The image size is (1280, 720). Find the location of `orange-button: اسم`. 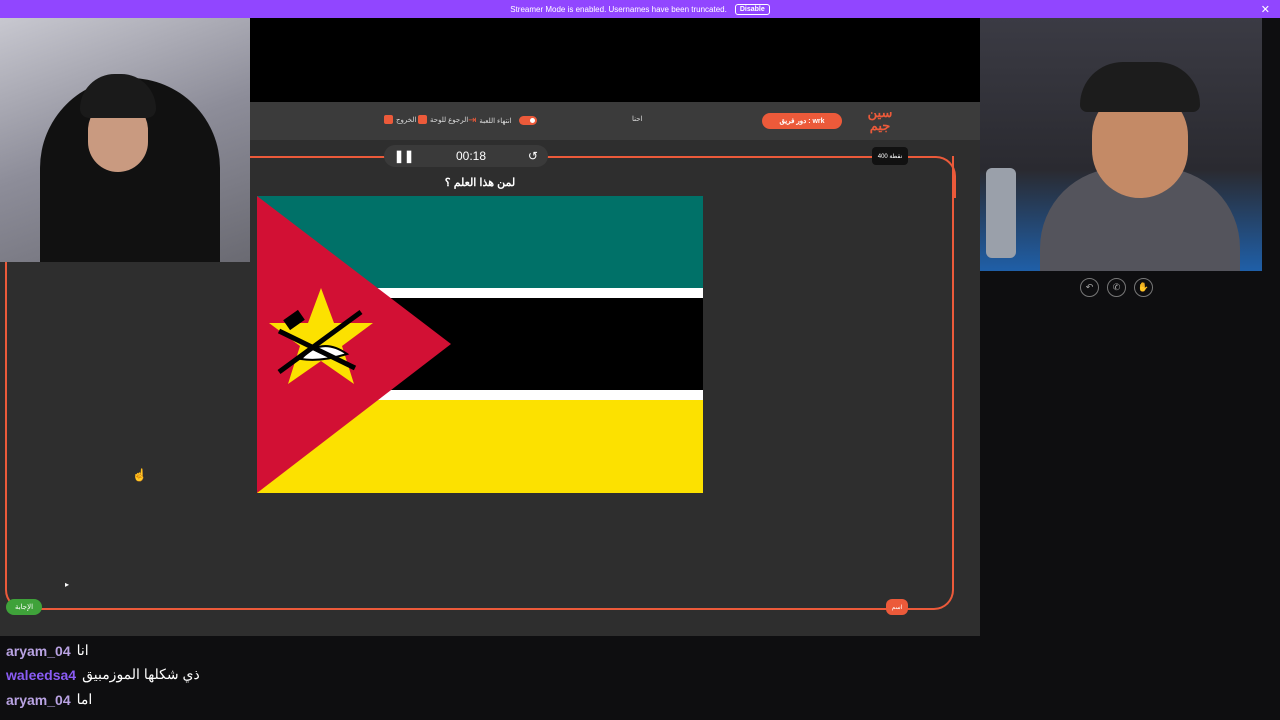

orange-button: اسم is located at coordinates (897, 607).